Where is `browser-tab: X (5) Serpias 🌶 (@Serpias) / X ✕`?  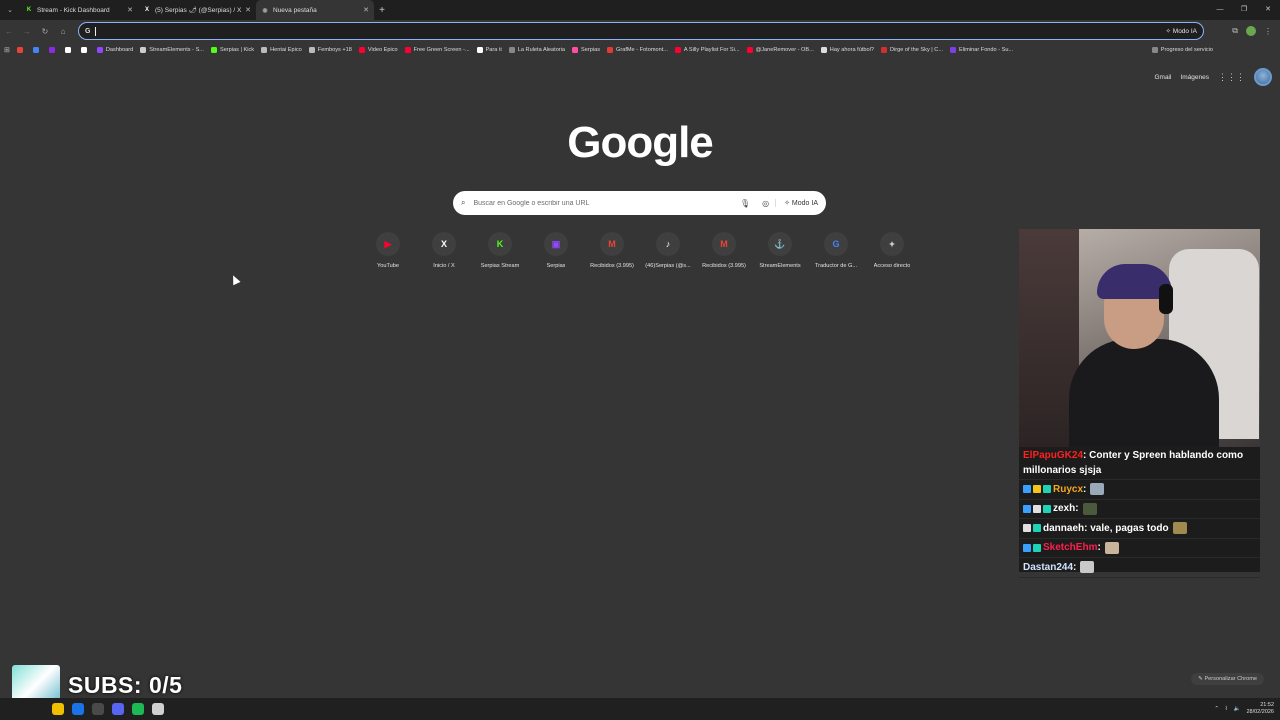
browser-tab: X (5) Serpias 🌶 (@Serpias) / X ✕ is located at coordinates (197, 10).